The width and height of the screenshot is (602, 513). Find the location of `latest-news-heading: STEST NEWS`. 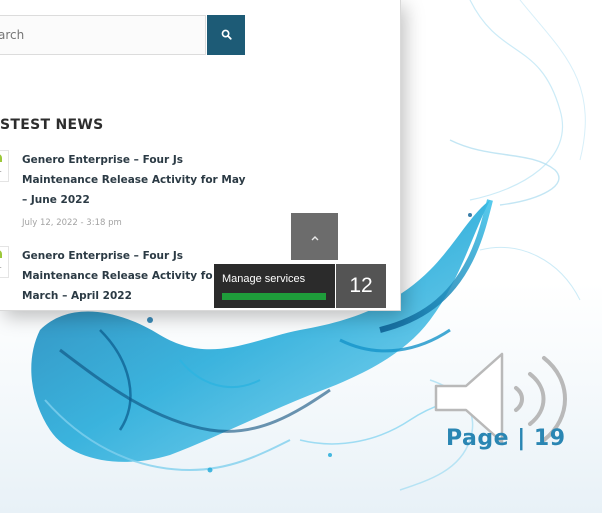

latest-news-heading: STEST NEWS is located at coordinates (52, 125).